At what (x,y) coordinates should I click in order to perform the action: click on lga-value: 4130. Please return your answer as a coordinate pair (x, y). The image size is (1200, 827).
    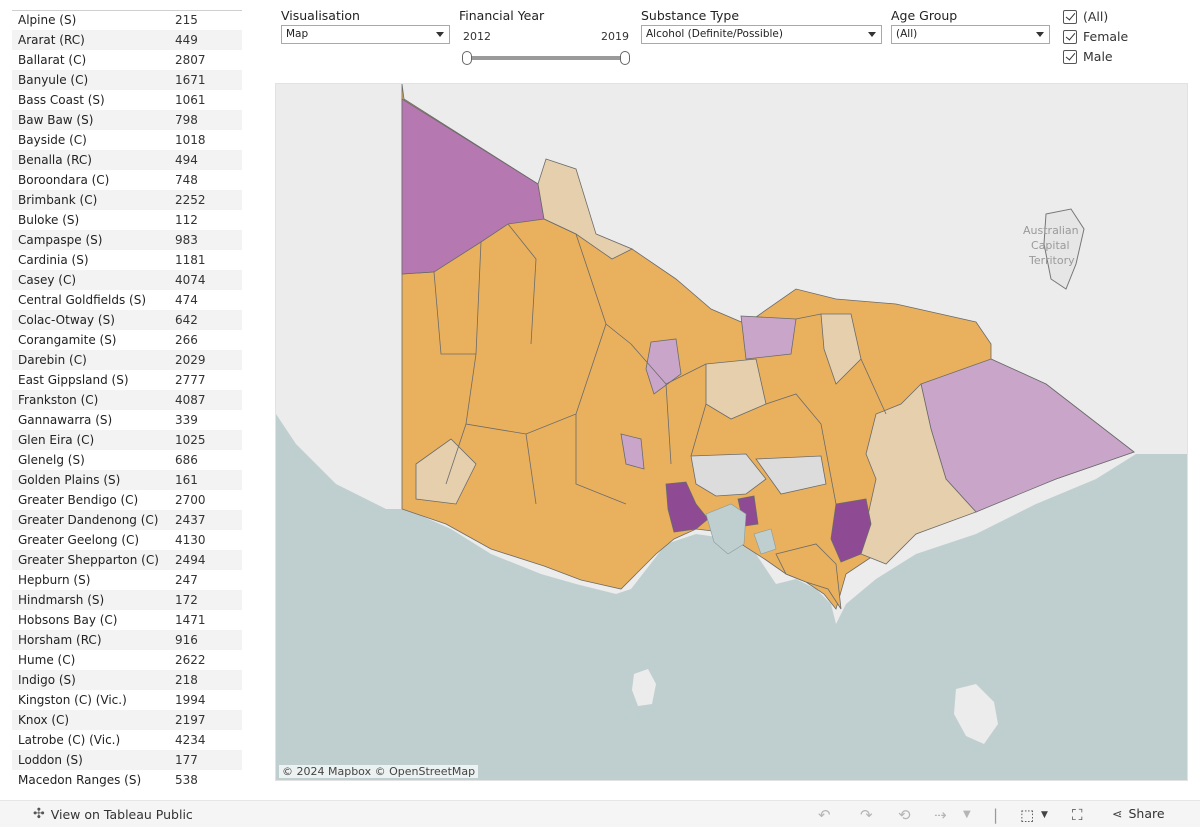
    Looking at the image, I should click on (190, 540).